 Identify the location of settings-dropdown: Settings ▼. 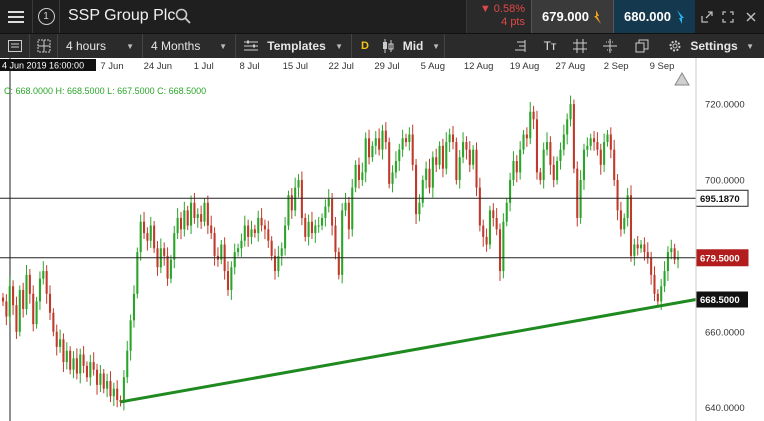
(711, 46).